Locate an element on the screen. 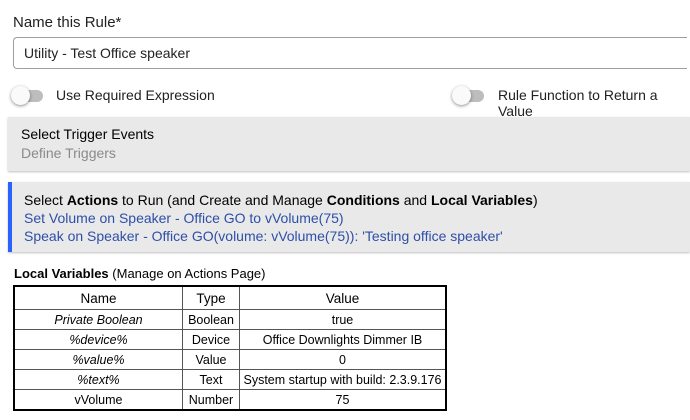 The height and width of the screenshot is (420, 690). table-row: vVolume Number 75 is located at coordinates (230, 400).